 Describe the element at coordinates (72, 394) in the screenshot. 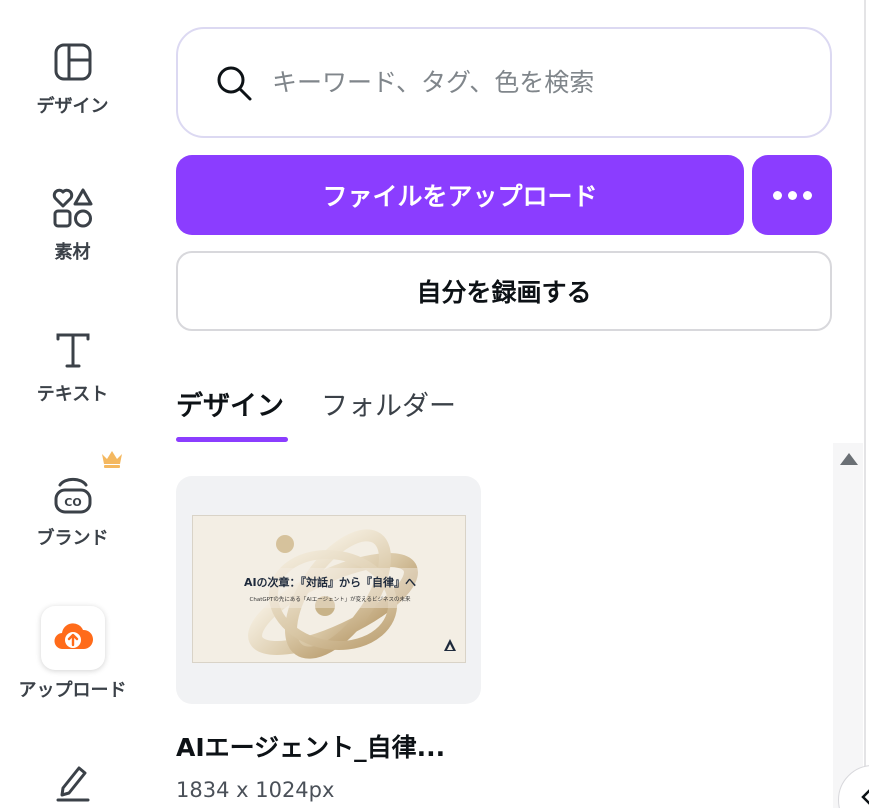

I see `rail-item-label: テキスト` at that location.